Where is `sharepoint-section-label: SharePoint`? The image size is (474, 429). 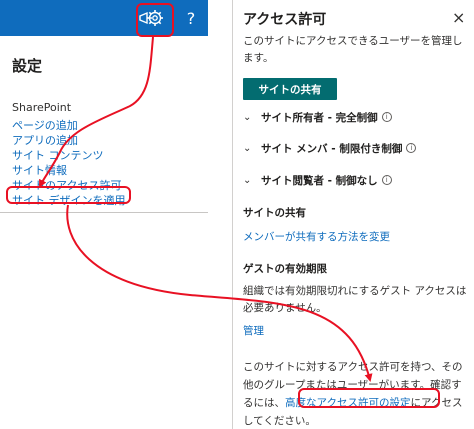
sharepoint-section-label: SharePoint is located at coordinates (42, 107).